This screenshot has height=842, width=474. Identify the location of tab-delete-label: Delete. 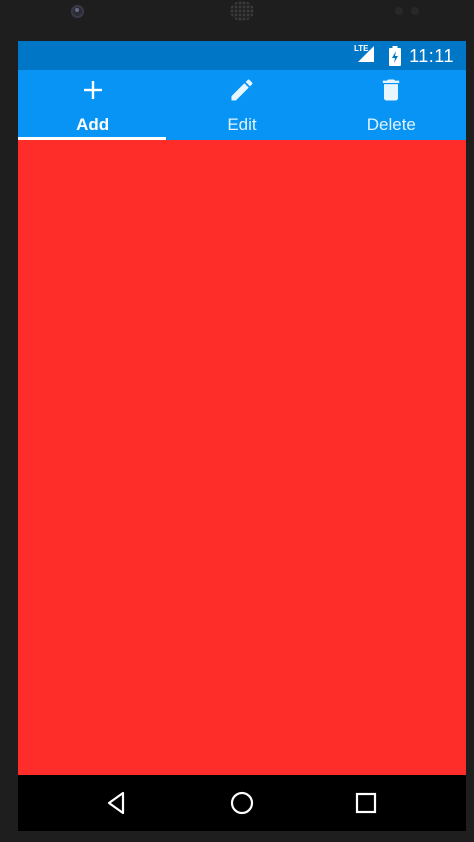
(391, 124).